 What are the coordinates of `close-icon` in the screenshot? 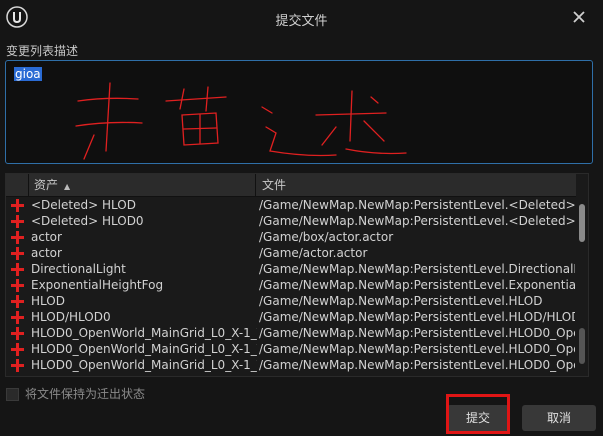 It's located at (579, 17).